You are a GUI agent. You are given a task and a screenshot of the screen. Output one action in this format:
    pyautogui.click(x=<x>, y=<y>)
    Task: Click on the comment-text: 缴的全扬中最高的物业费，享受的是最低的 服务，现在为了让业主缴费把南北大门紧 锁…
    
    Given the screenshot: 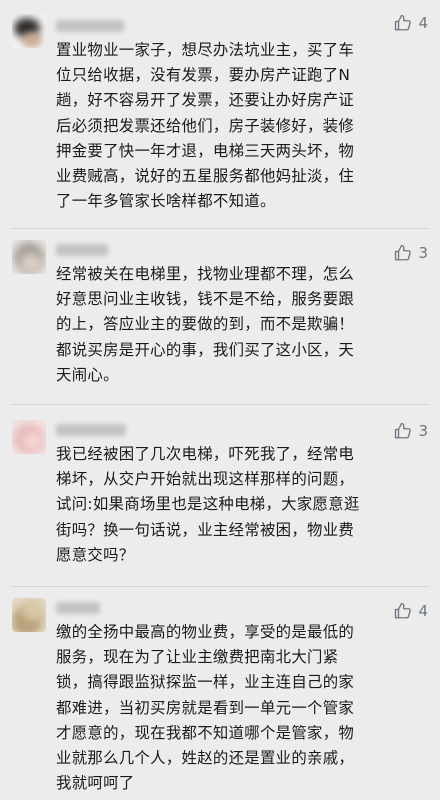 What is the action you would take?
    pyautogui.click(x=205, y=708)
    